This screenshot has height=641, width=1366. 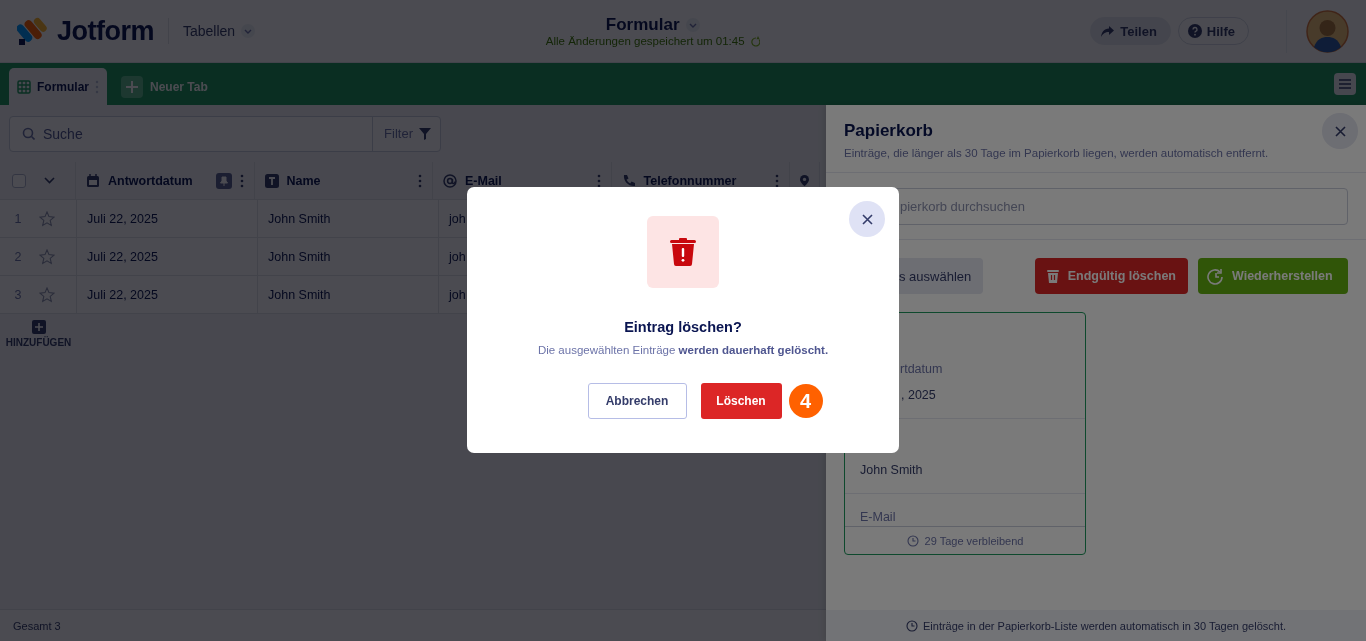 What do you see at coordinates (58, 86) in the screenshot?
I see `tab: Formular` at bounding box center [58, 86].